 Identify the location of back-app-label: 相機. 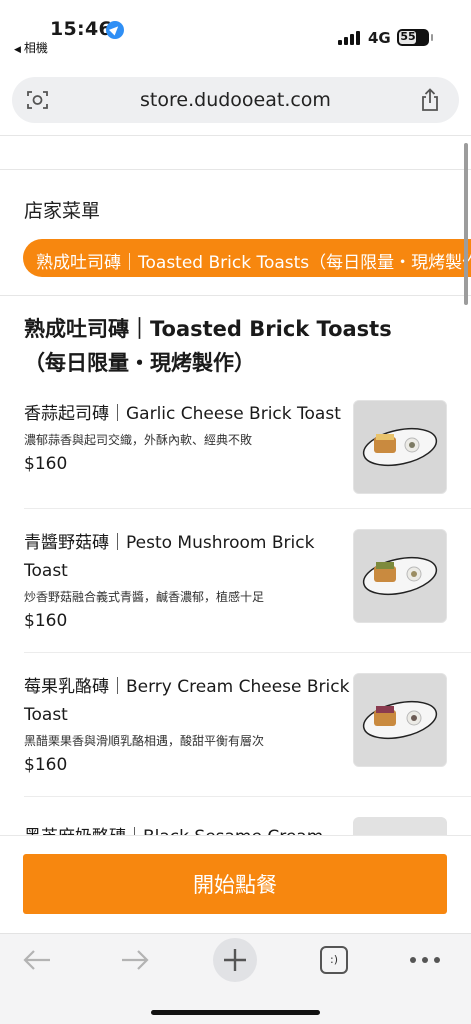
(35, 48).